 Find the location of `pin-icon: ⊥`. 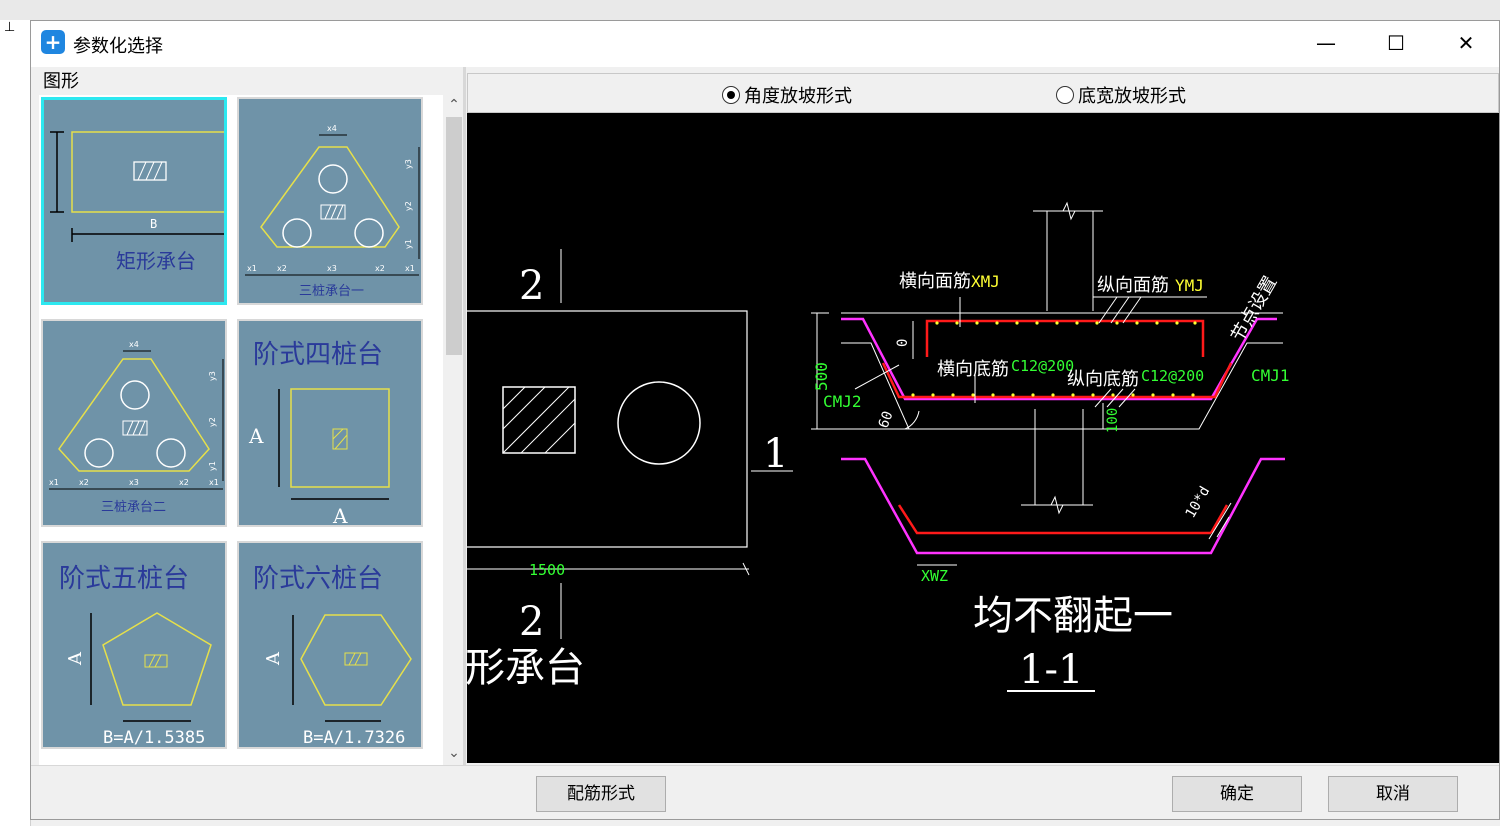

pin-icon: ⊥ is located at coordinates (9, 27).